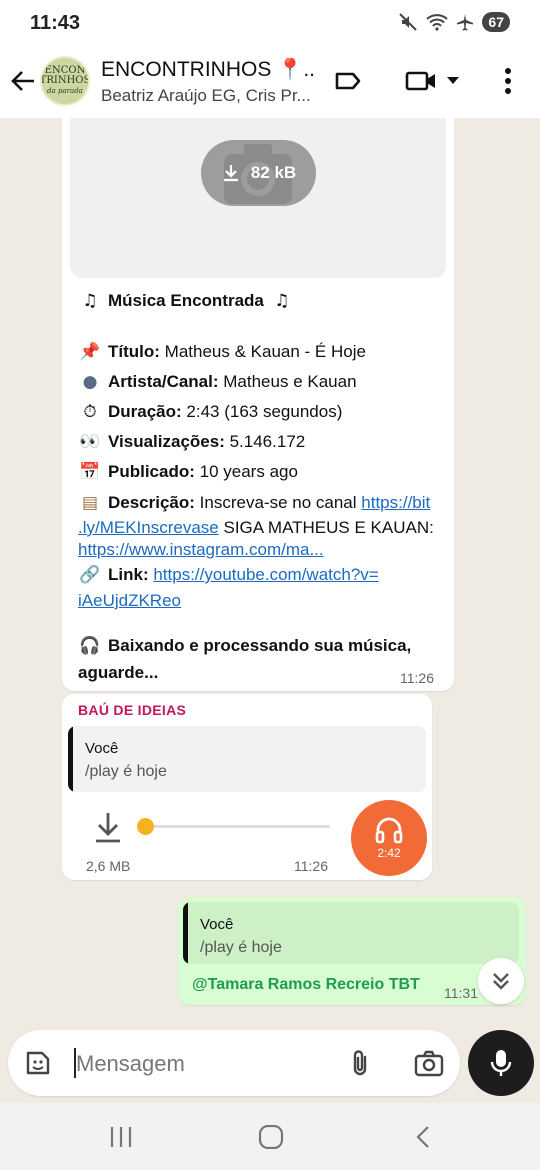 This screenshot has height=1170, width=540. I want to click on msg-artista-line: ● Artista/Canal: Matheus e Kauan, so click(219, 382).